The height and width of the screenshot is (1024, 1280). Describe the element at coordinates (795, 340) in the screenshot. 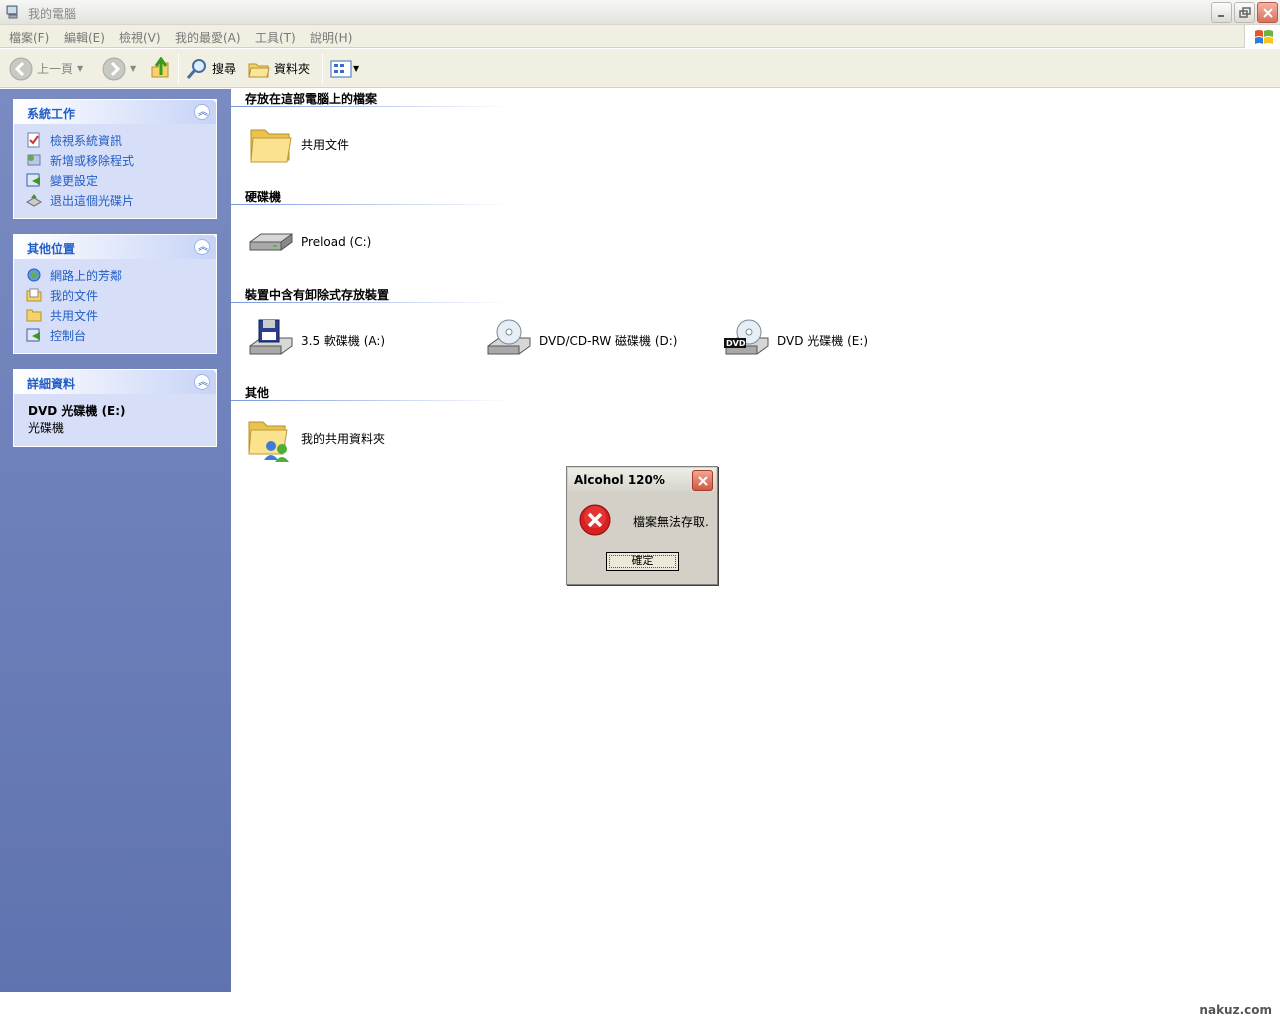

I see `item-dvd-e: DVD DVD 光碟機 (E:)` at that location.